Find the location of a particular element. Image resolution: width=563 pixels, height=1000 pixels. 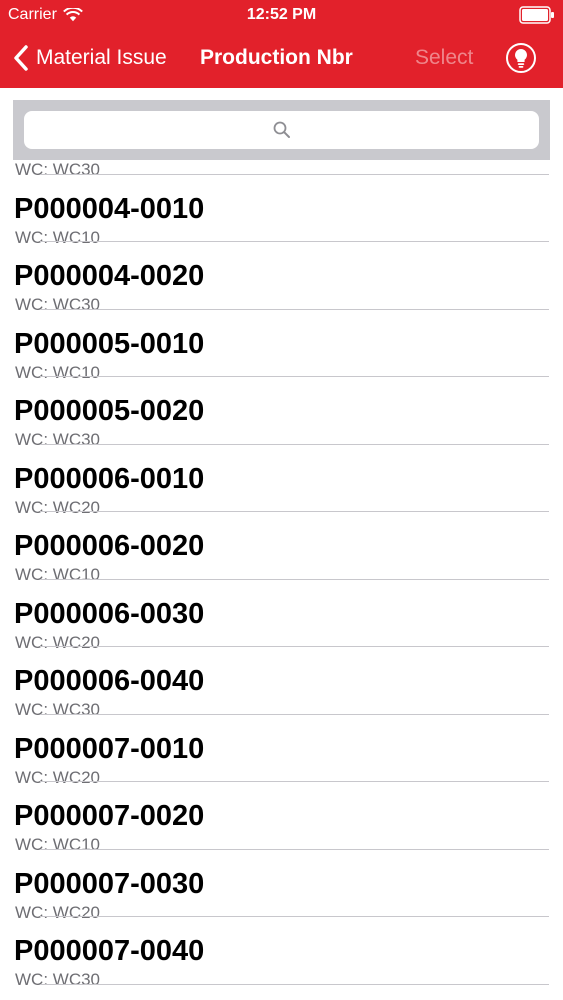

chevron-left-icon is located at coordinates (21, 58).